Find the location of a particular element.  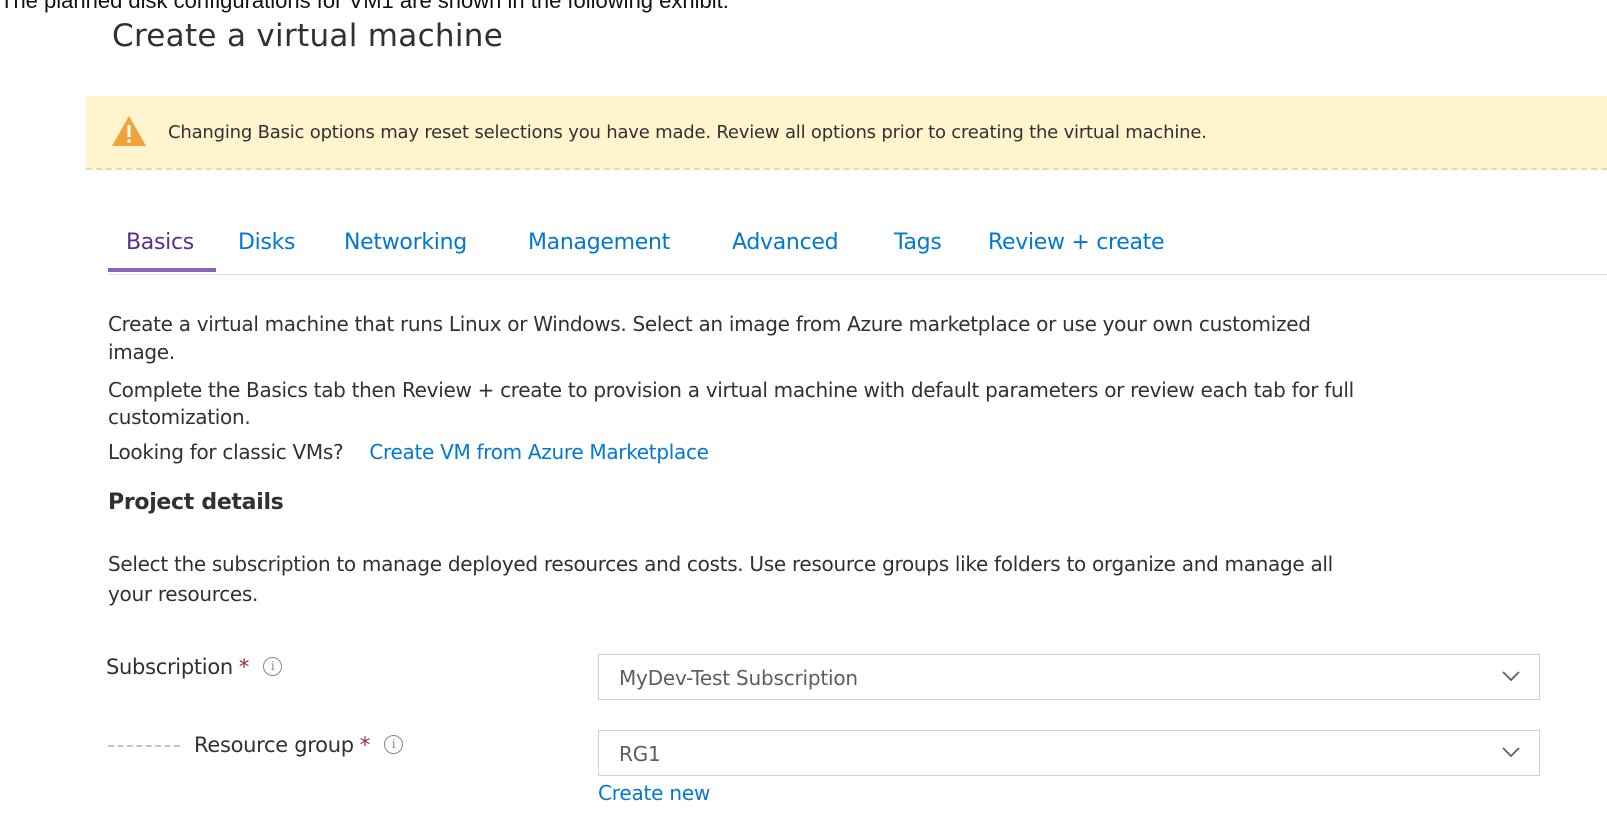

tree-connector is located at coordinates (144, 746).